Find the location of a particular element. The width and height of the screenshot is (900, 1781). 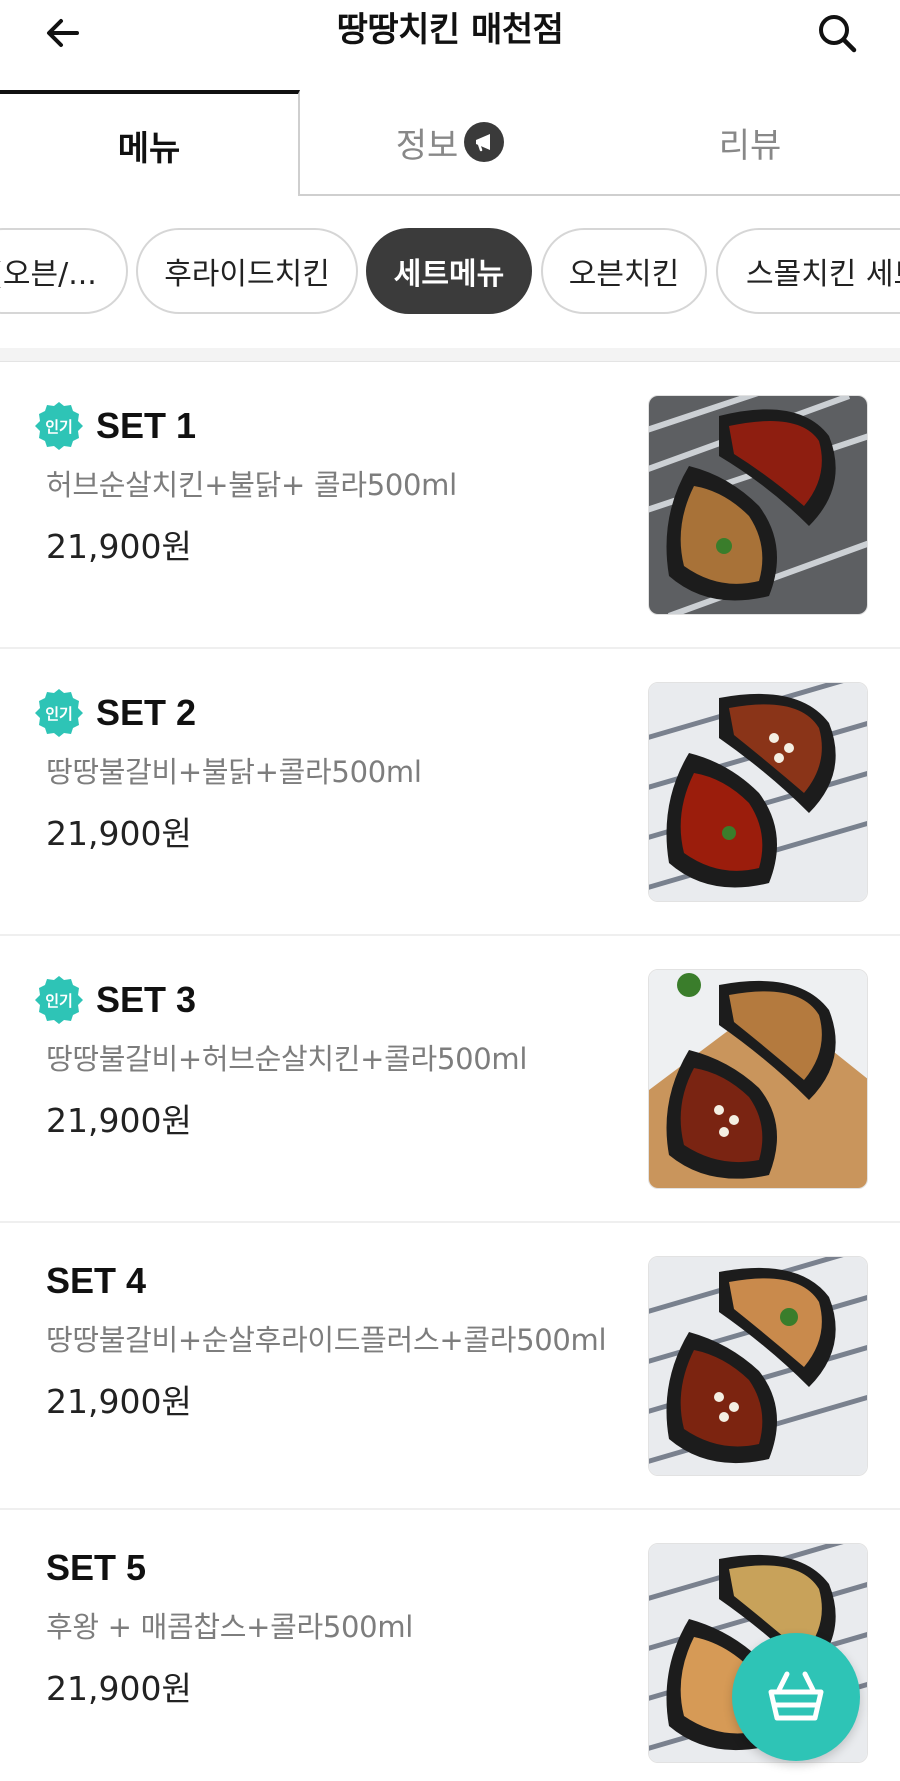

menu-item-info: 인기 SET 2 땅땅불갈비+불닭+콜라500ml 21,900원 is located at coordinates (334, 770).